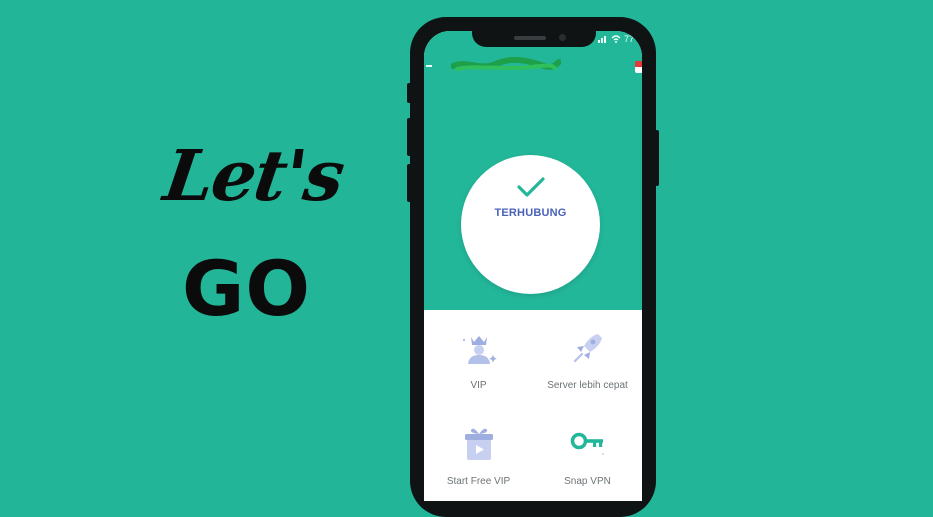  What do you see at coordinates (628, 39) in the screenshot?
I see `battery-level: 77` at bounding box center [628, 39].